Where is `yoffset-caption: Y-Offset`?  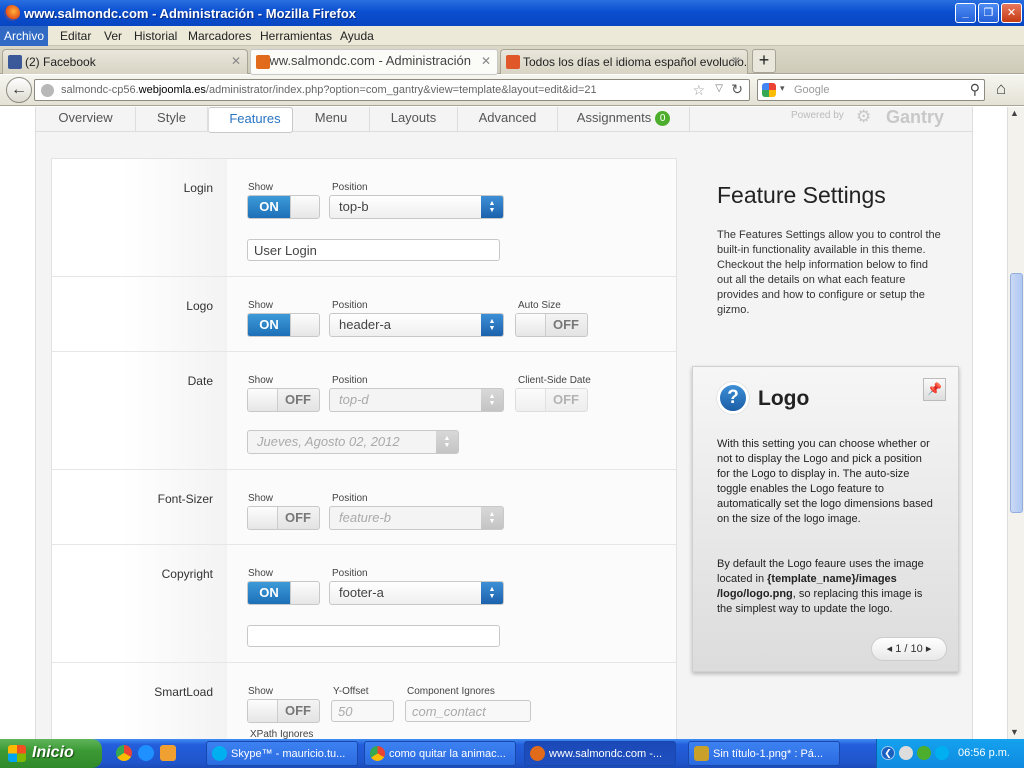 yoffset-caption: Y-Offset is located at coordinates (351, 691).